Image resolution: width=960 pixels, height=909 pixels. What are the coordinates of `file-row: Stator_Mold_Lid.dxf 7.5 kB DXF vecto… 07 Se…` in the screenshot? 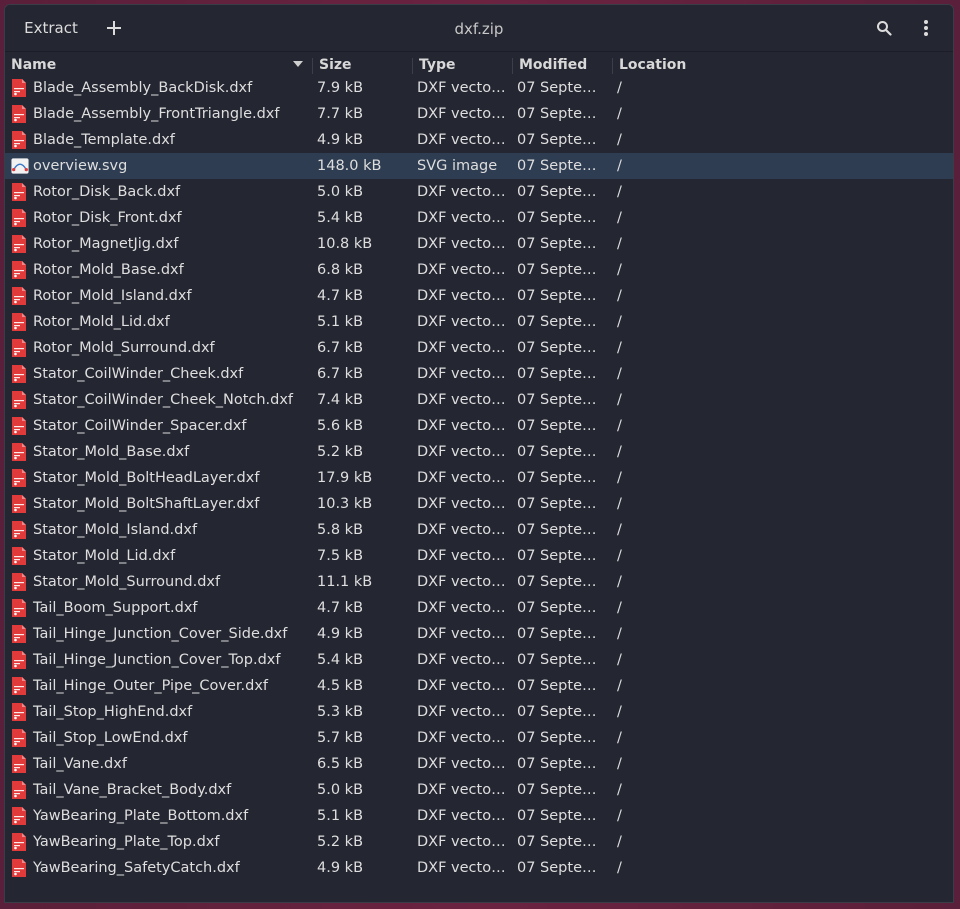 It's located at (479, 556).